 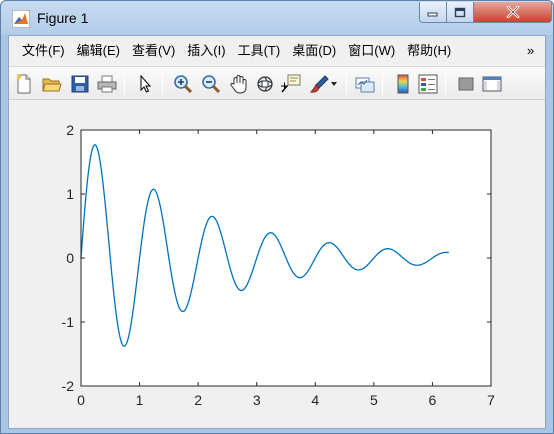 I want to click on link-plot-icon, so click(x=365, y=85).